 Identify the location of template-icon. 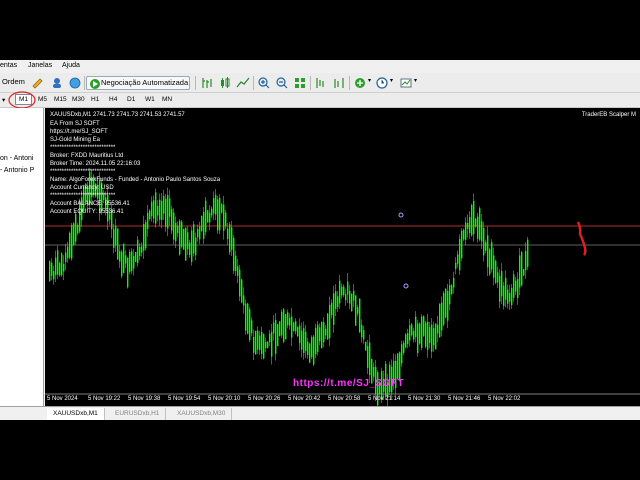
(406, 83).